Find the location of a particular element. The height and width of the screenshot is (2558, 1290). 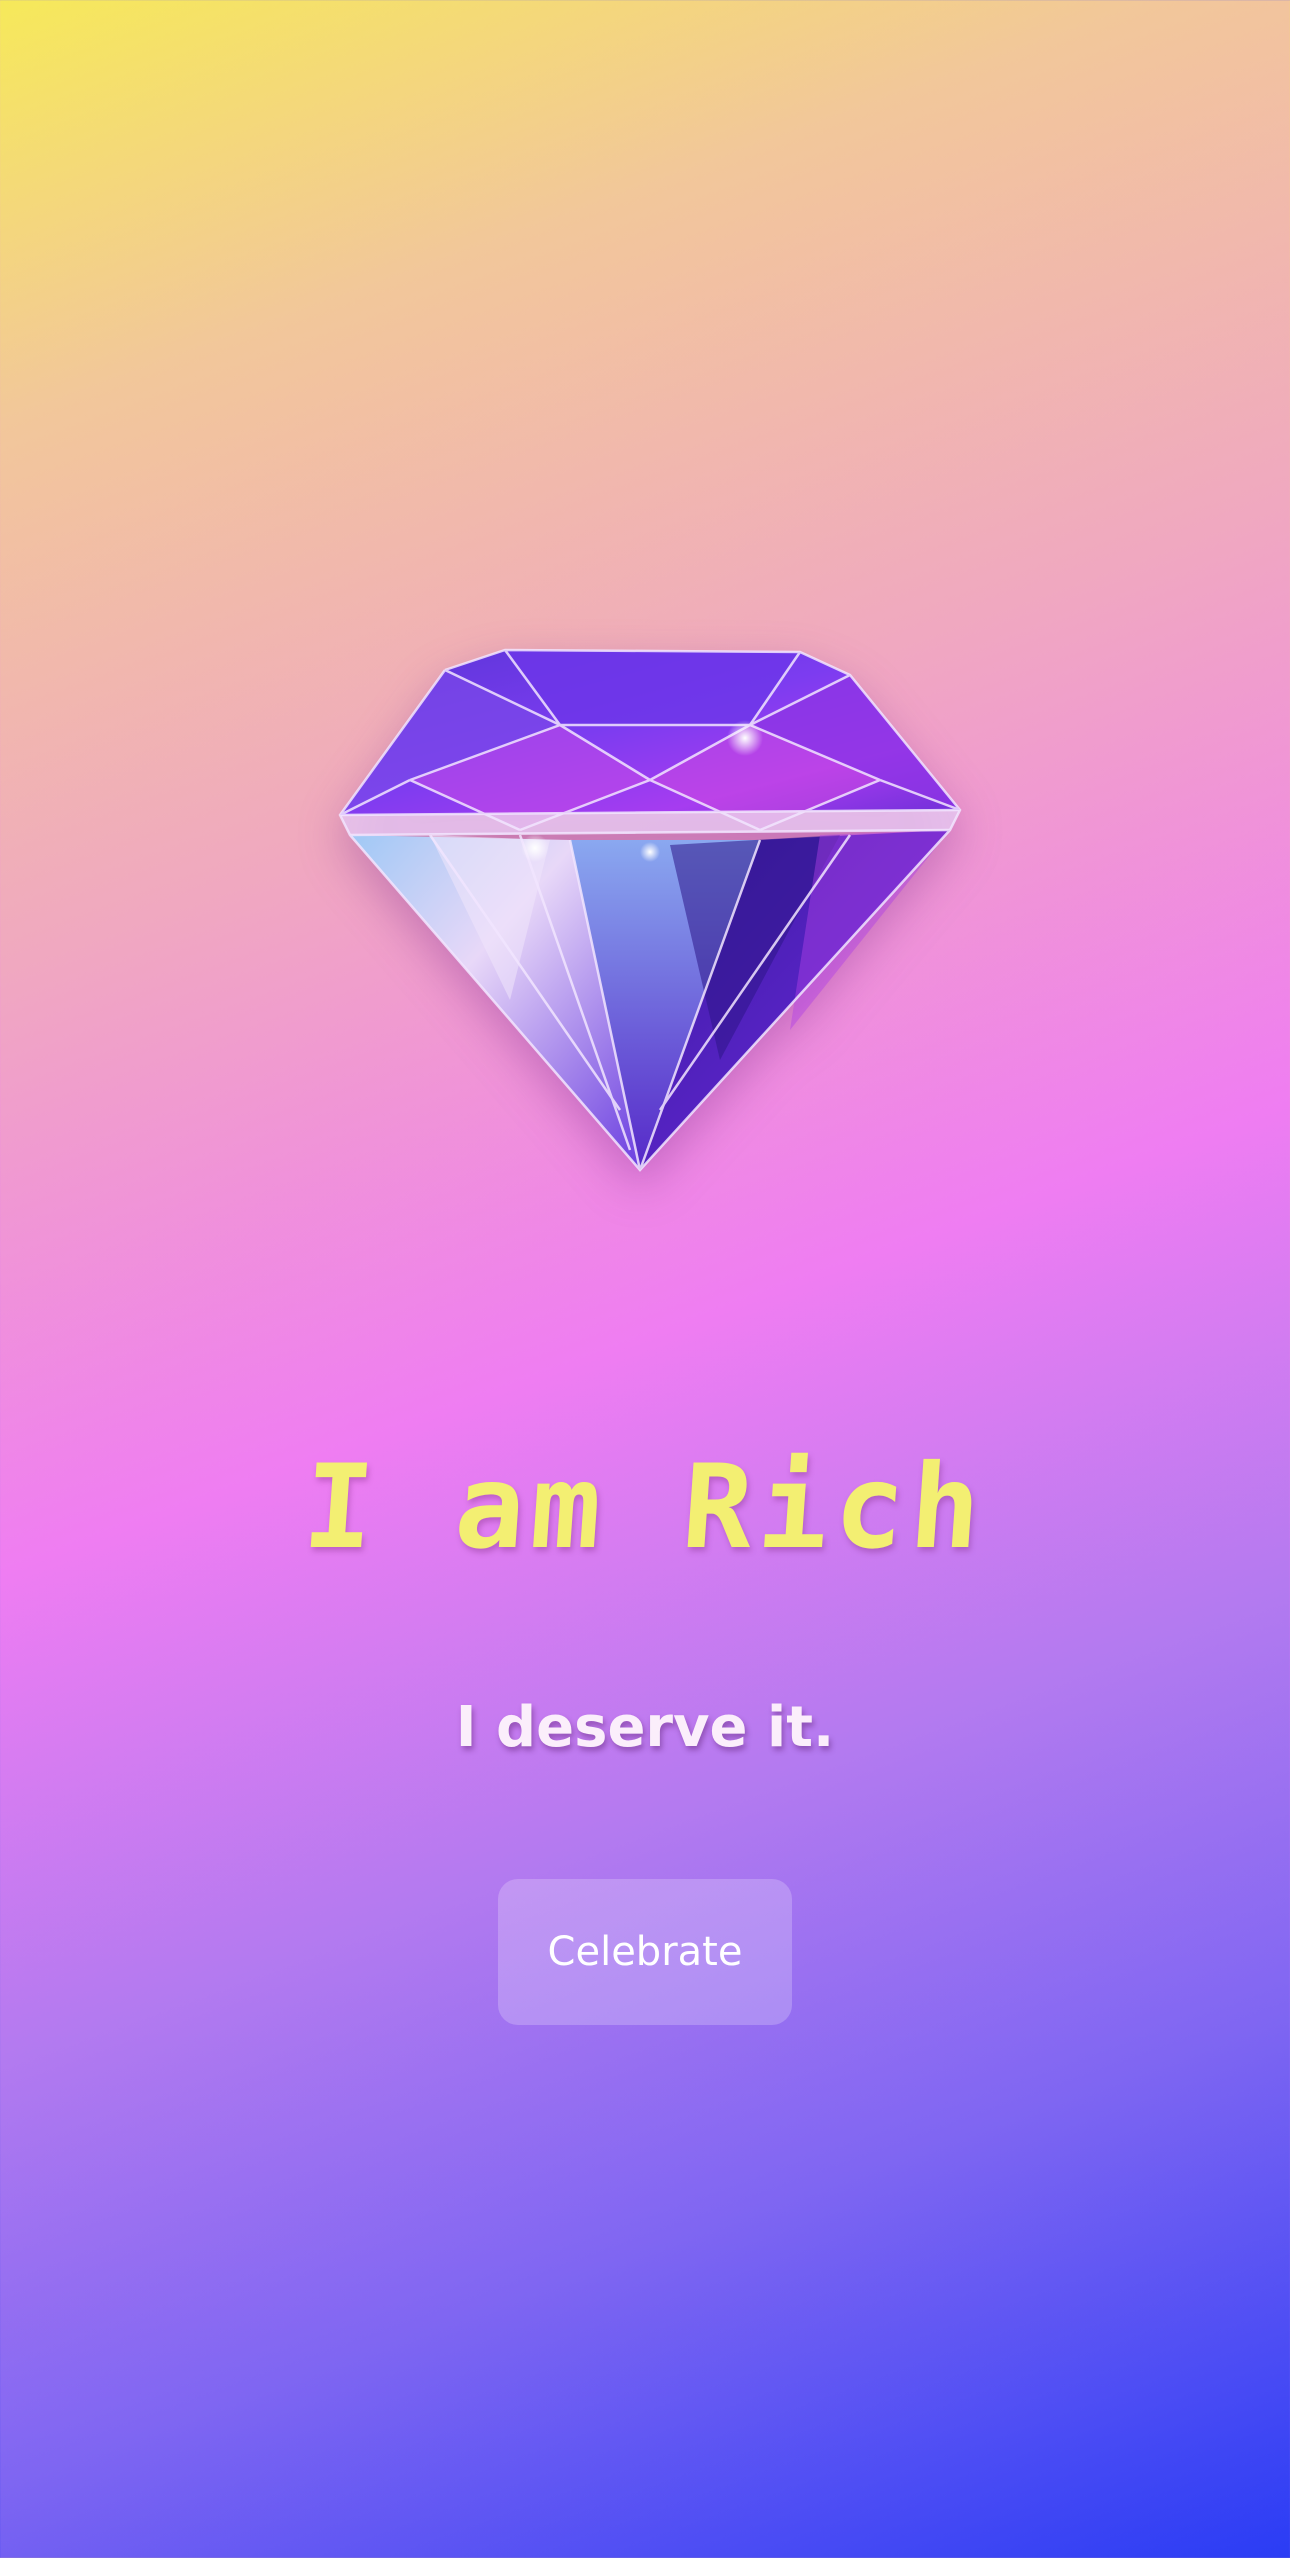

celebrate-button: Celebrate is located at coordinates (645, 1952).